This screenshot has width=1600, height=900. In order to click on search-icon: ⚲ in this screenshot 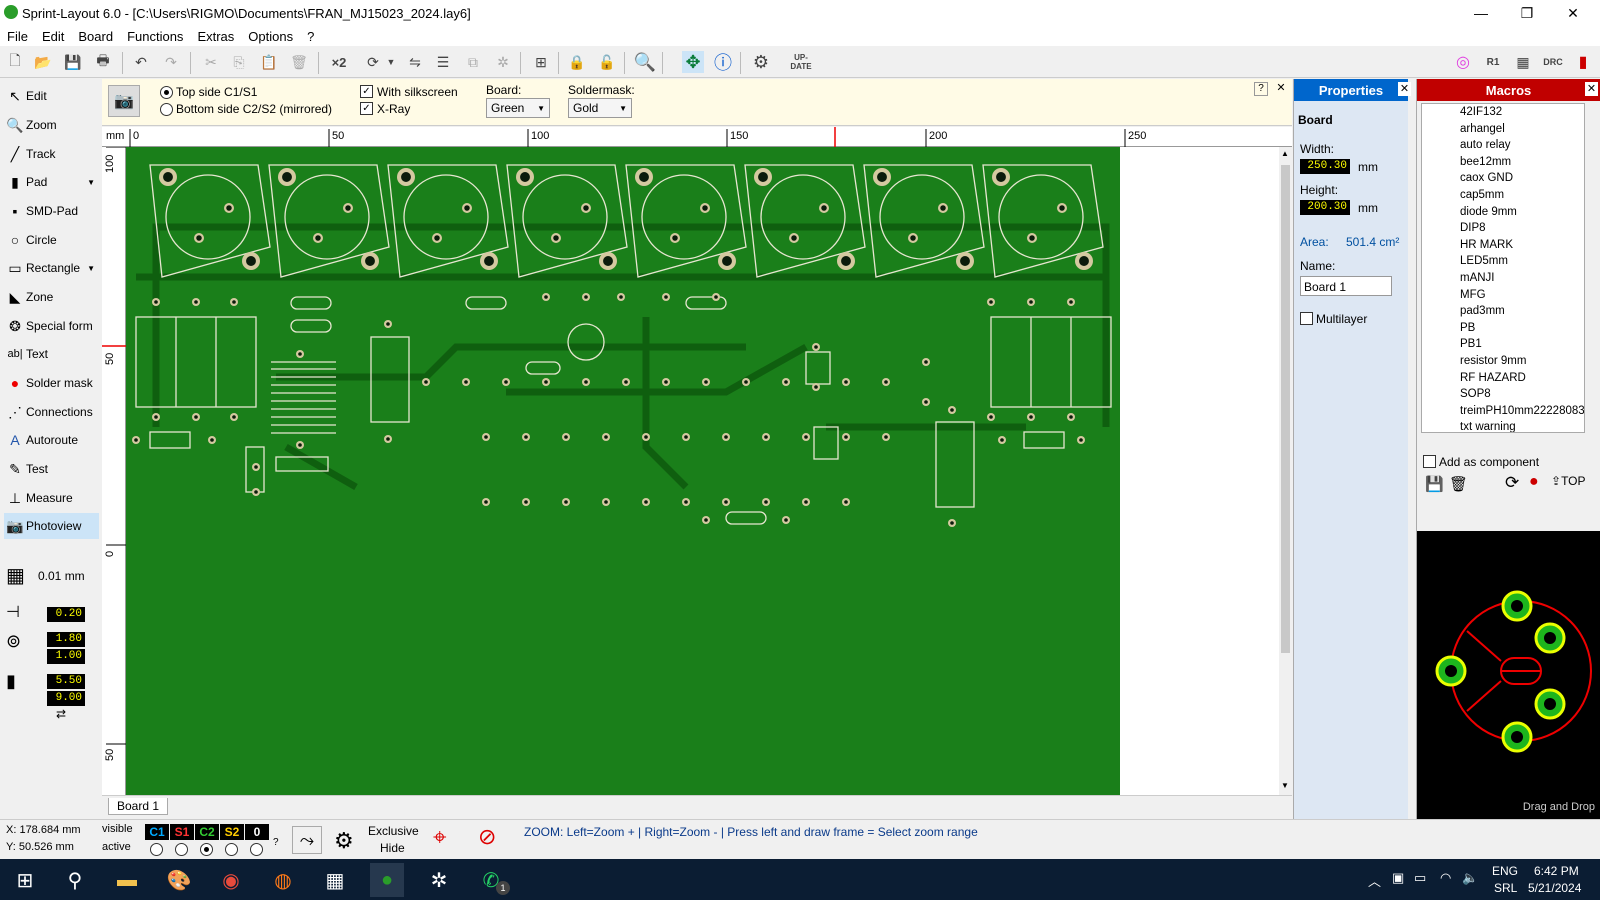, I will do `click(75, 880)`.